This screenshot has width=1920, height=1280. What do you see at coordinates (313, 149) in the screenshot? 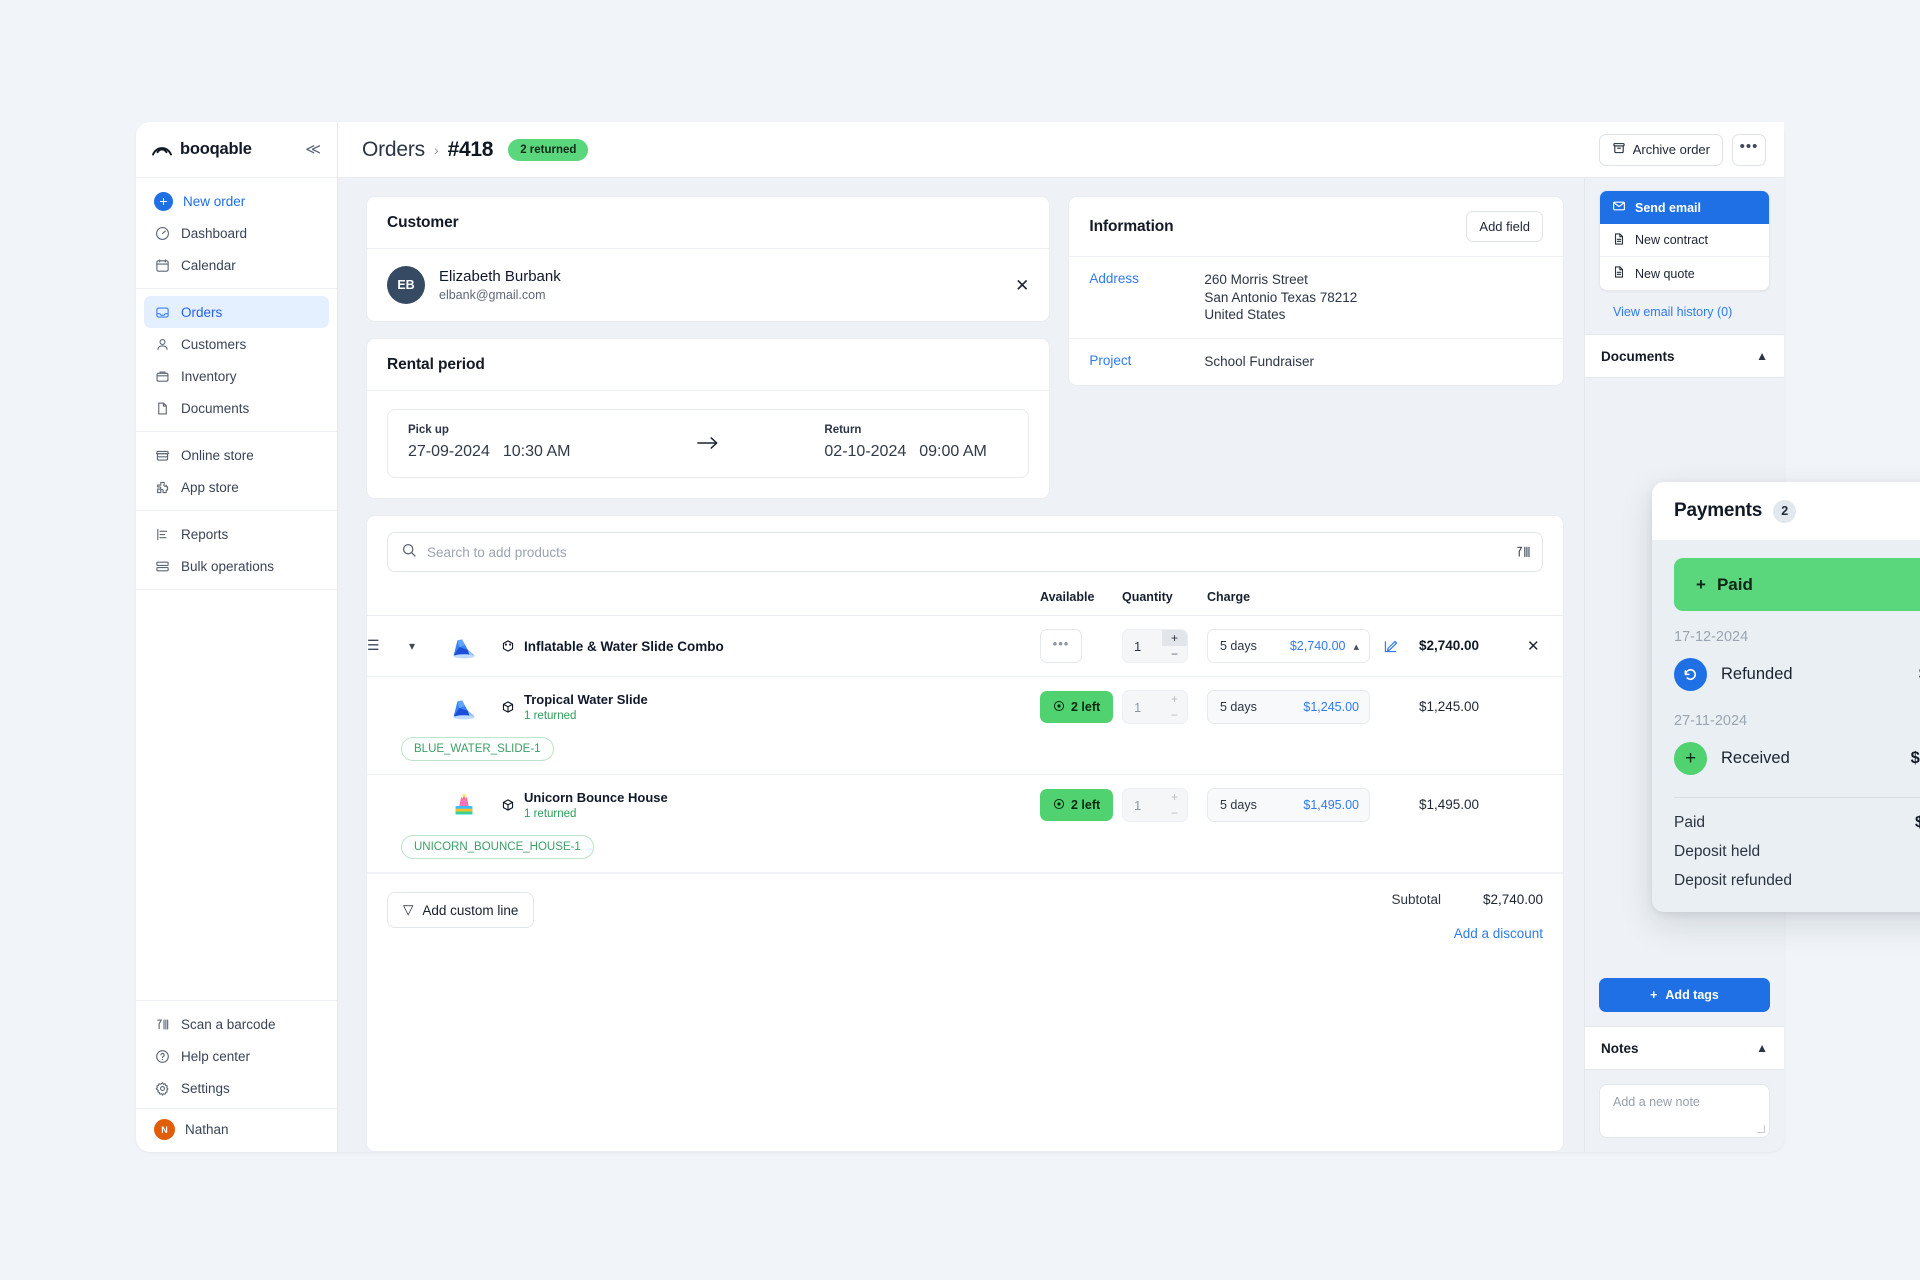
I see `chevrons-left-icon: ≪` at bounding box center [313, 149].